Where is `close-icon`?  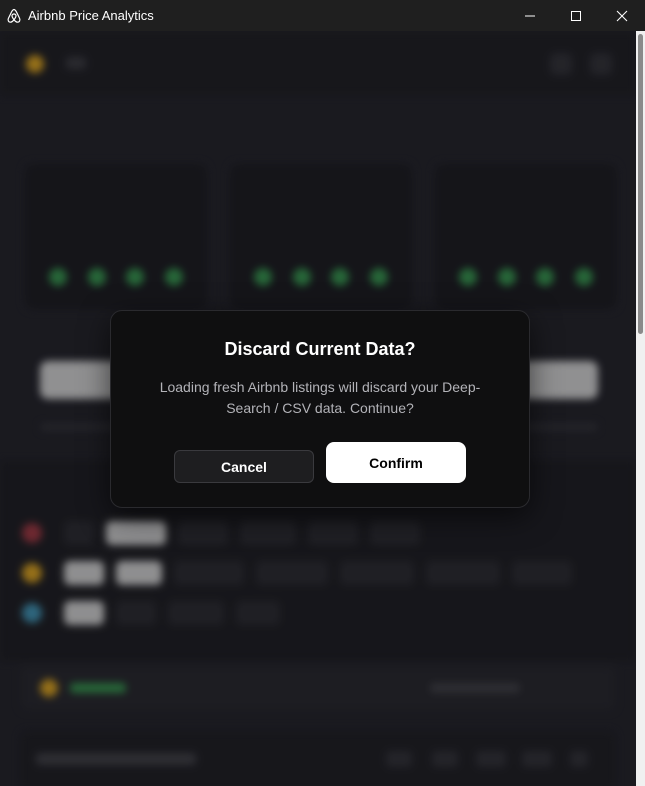
close-icon is located at coordinates (622, 15).